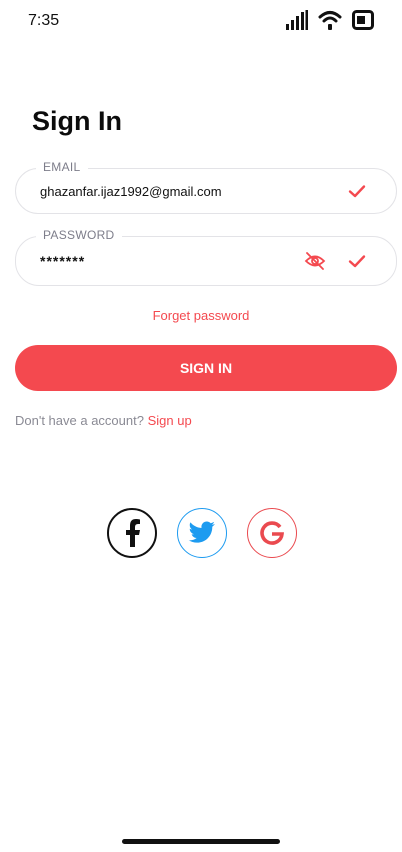  I want to click on google-button, so click(272, 533).